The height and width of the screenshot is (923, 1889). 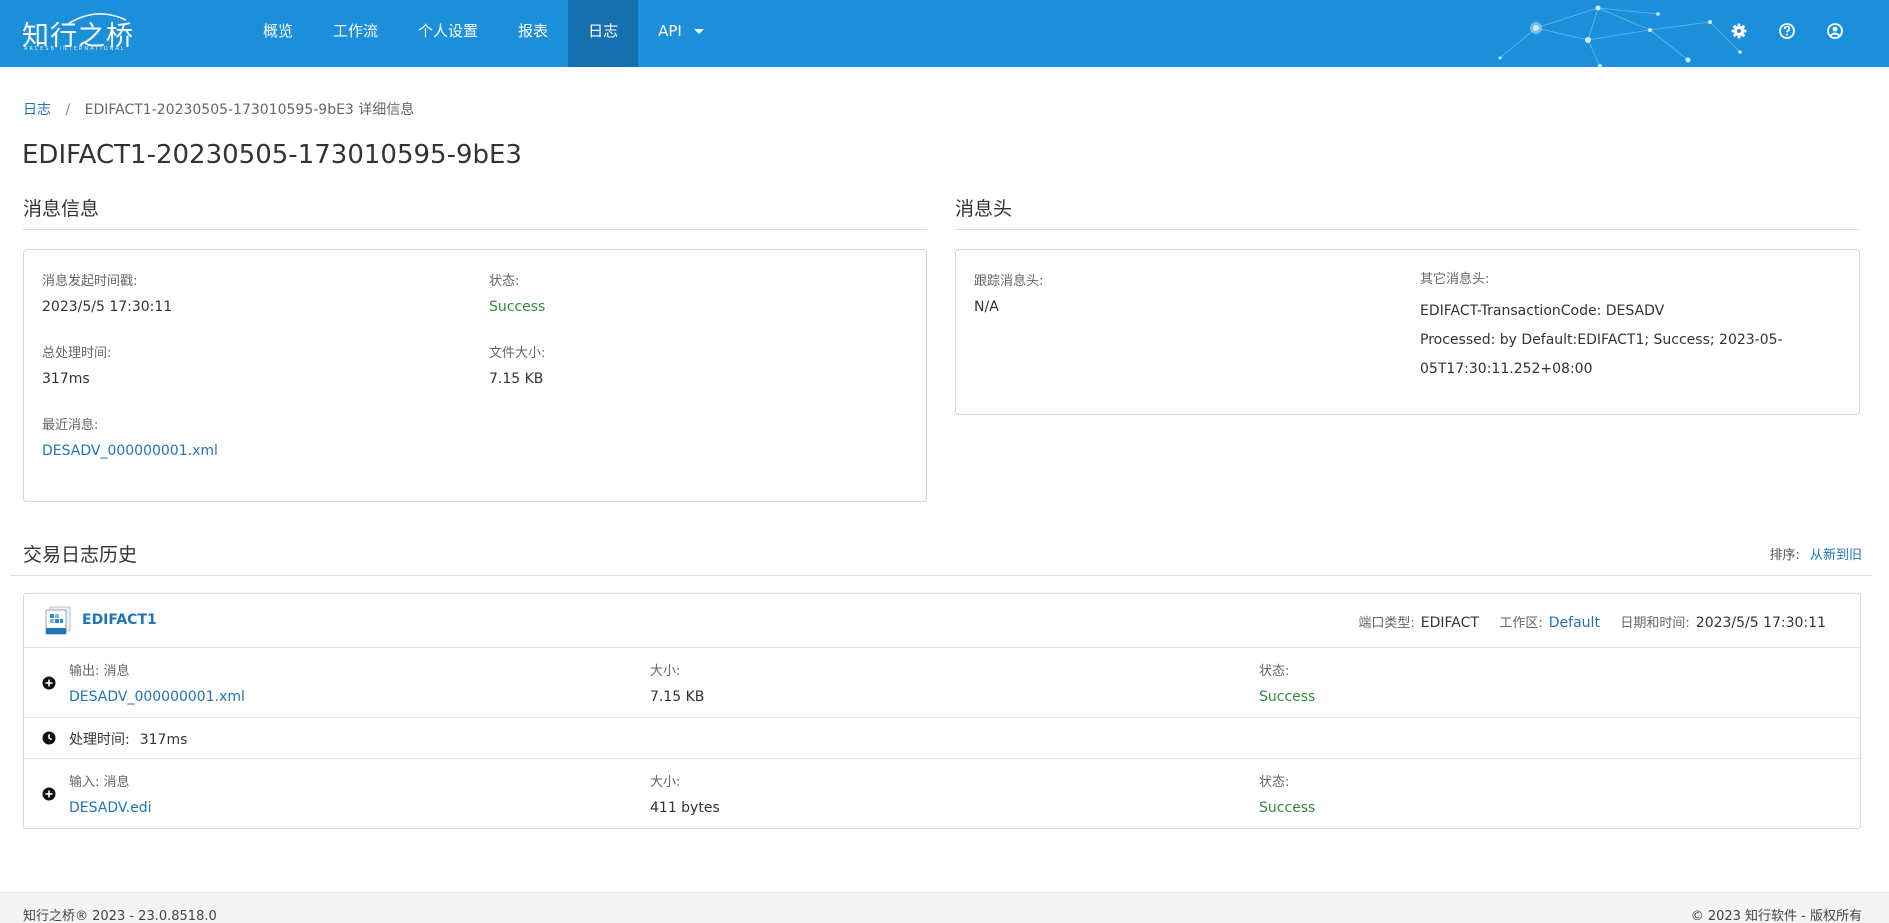 I want to click on sort-control: 排序: 从新到旧, so click(x=1815, y=553).